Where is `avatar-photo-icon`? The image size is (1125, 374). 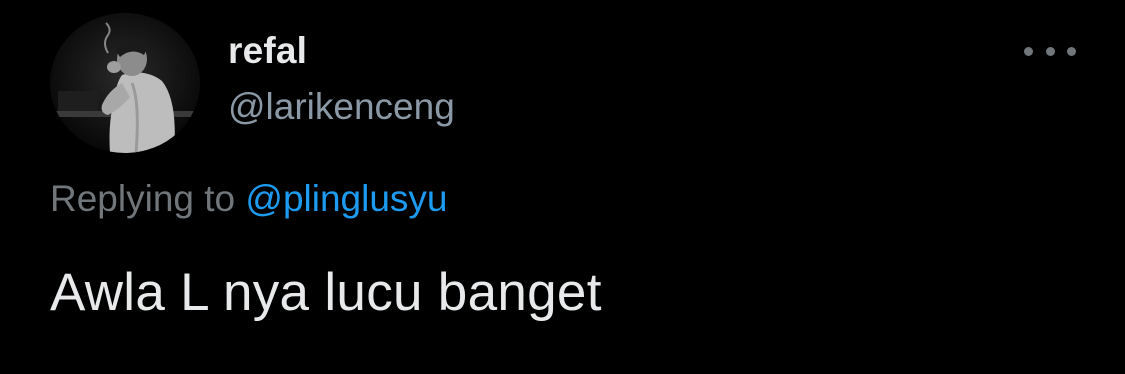 avatar-photo-icon is located at coordinates (125, 83).